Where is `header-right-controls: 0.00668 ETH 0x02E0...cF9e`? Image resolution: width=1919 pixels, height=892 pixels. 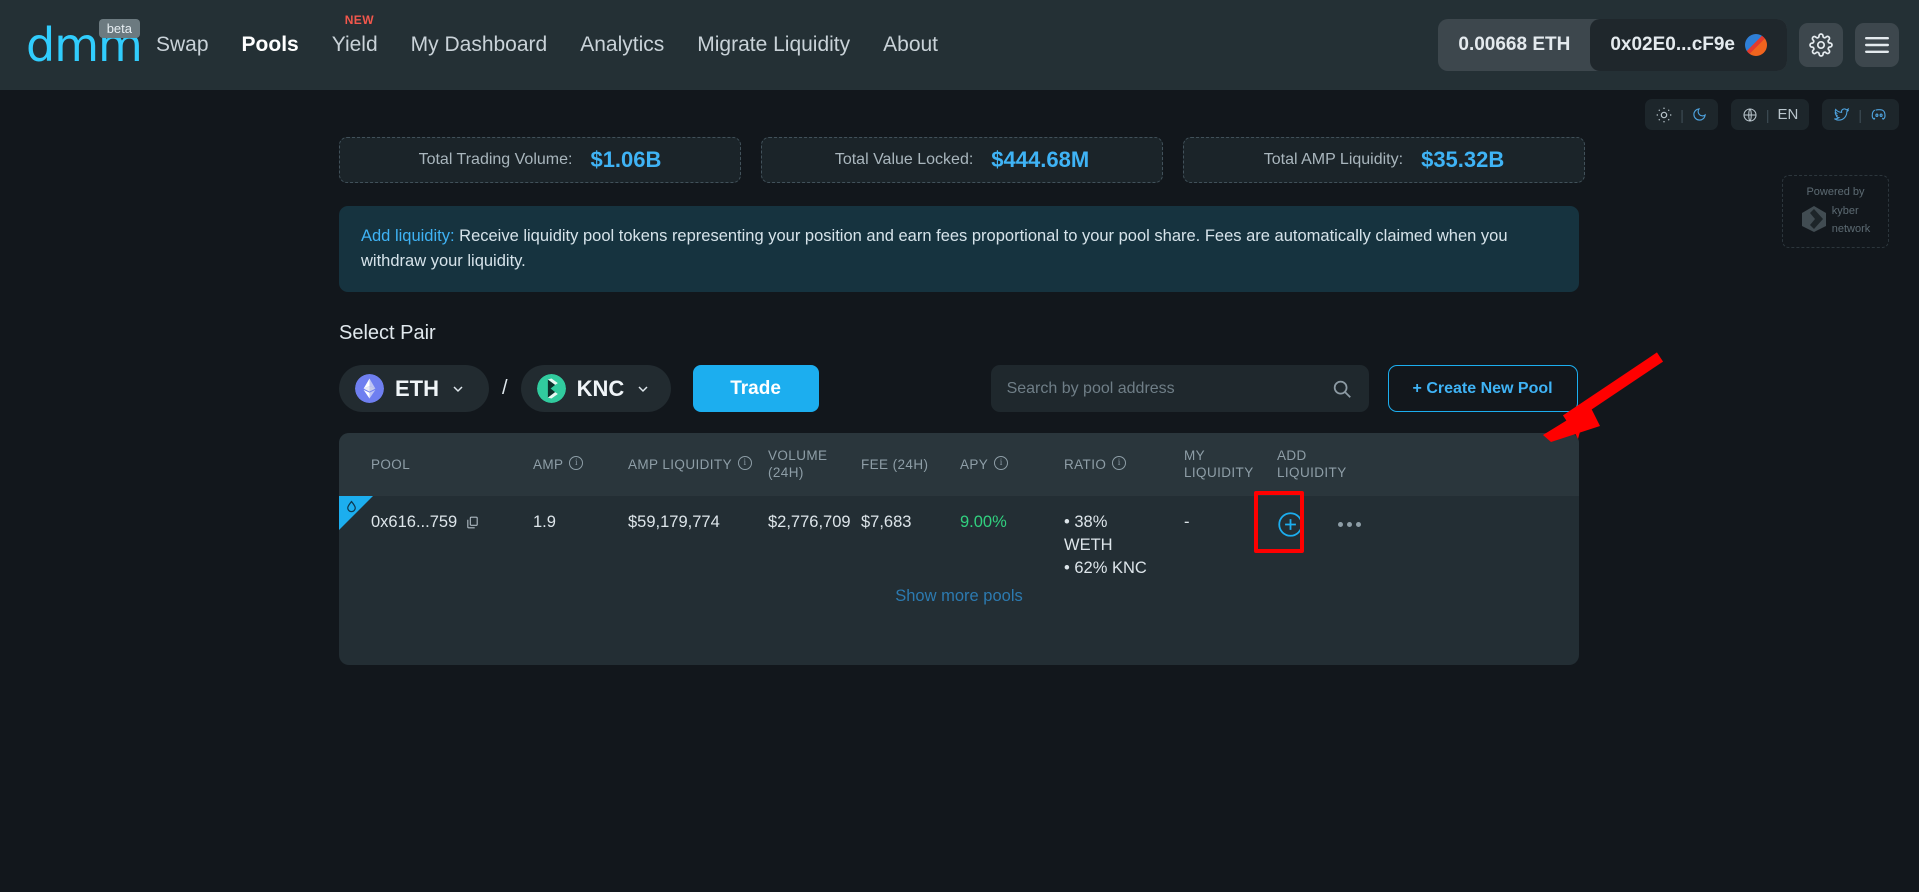
header-right-controls: 0.00668 ETH 0x02E0...cF9e is located at coordinates (1668, 45).